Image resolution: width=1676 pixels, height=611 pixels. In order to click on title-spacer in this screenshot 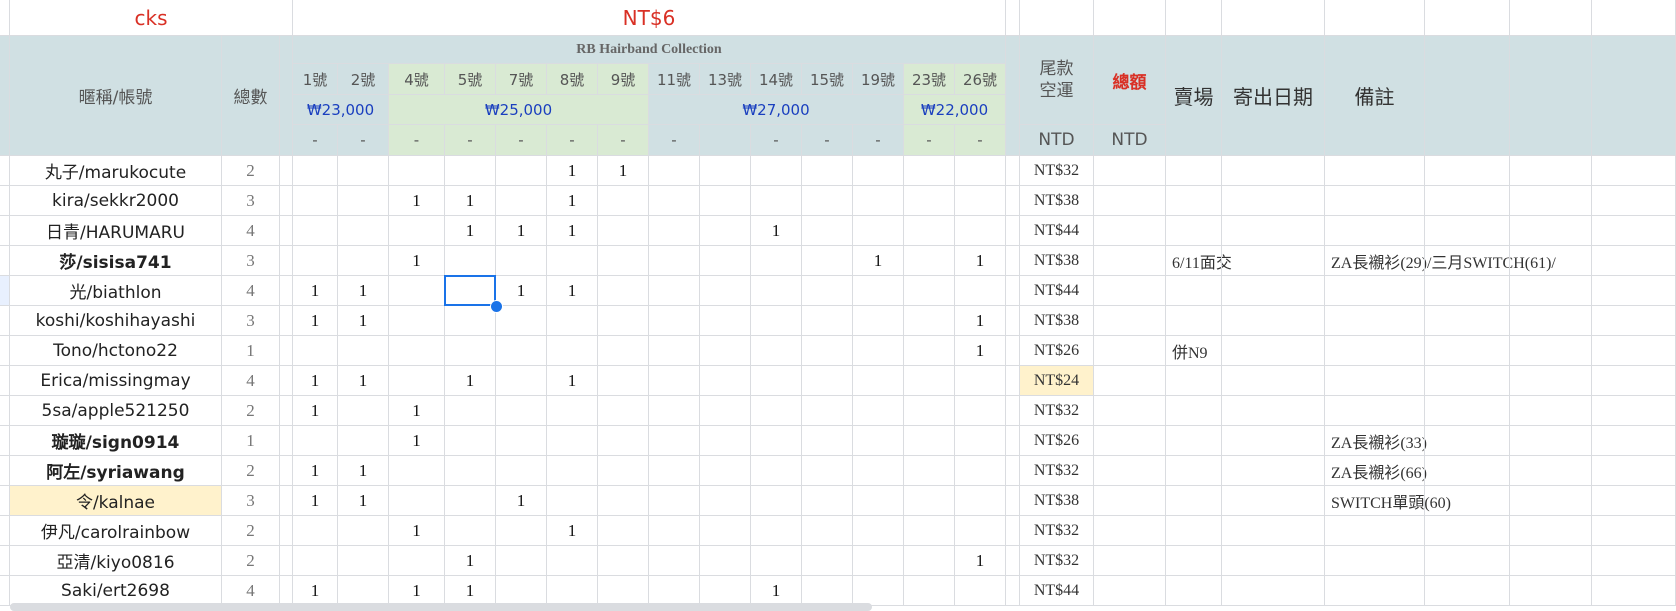, I will do `click(1013, 18)`.